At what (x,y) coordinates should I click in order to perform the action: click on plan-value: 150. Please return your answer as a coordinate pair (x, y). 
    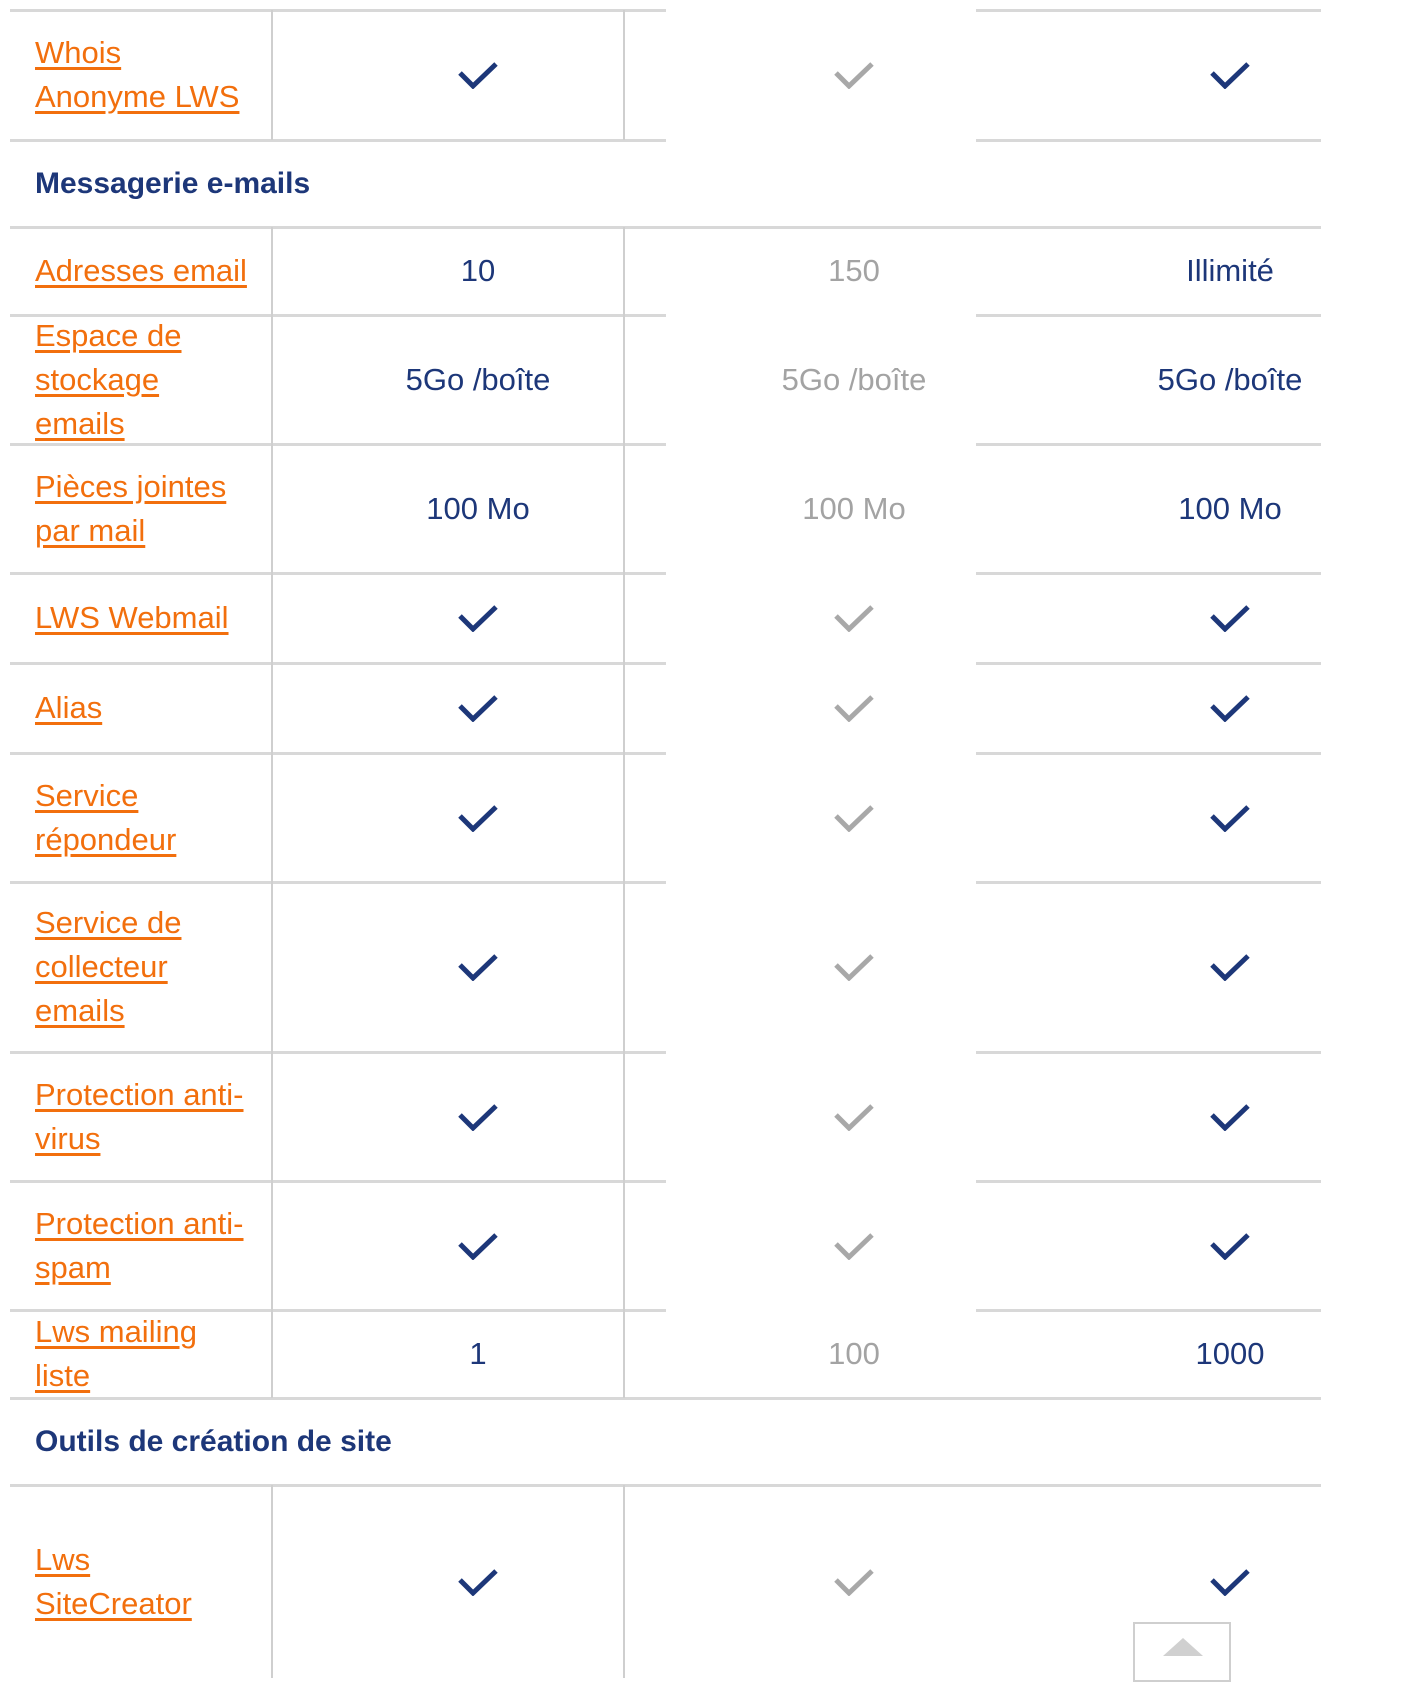
    Looking at the image, I should click on (854, 270).